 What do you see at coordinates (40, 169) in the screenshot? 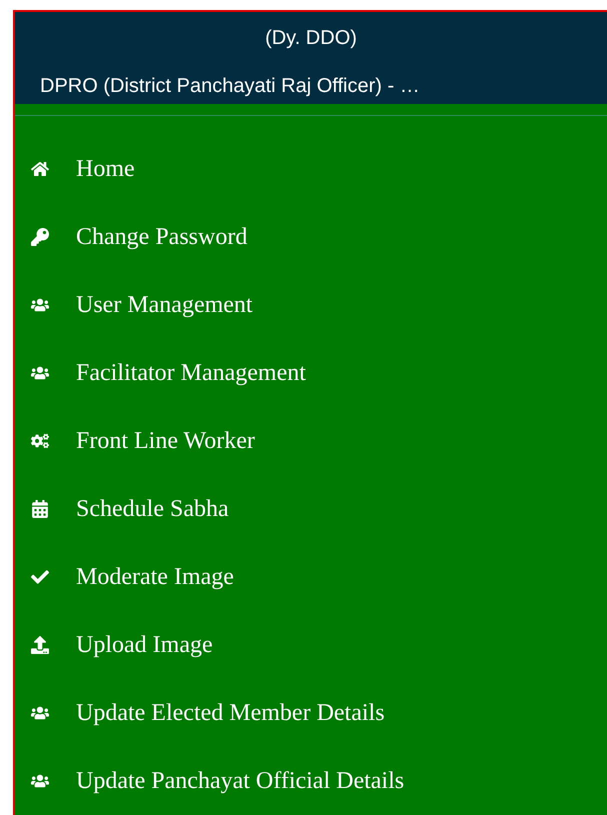
I see `home-icon` at bounding box center [40, 169].